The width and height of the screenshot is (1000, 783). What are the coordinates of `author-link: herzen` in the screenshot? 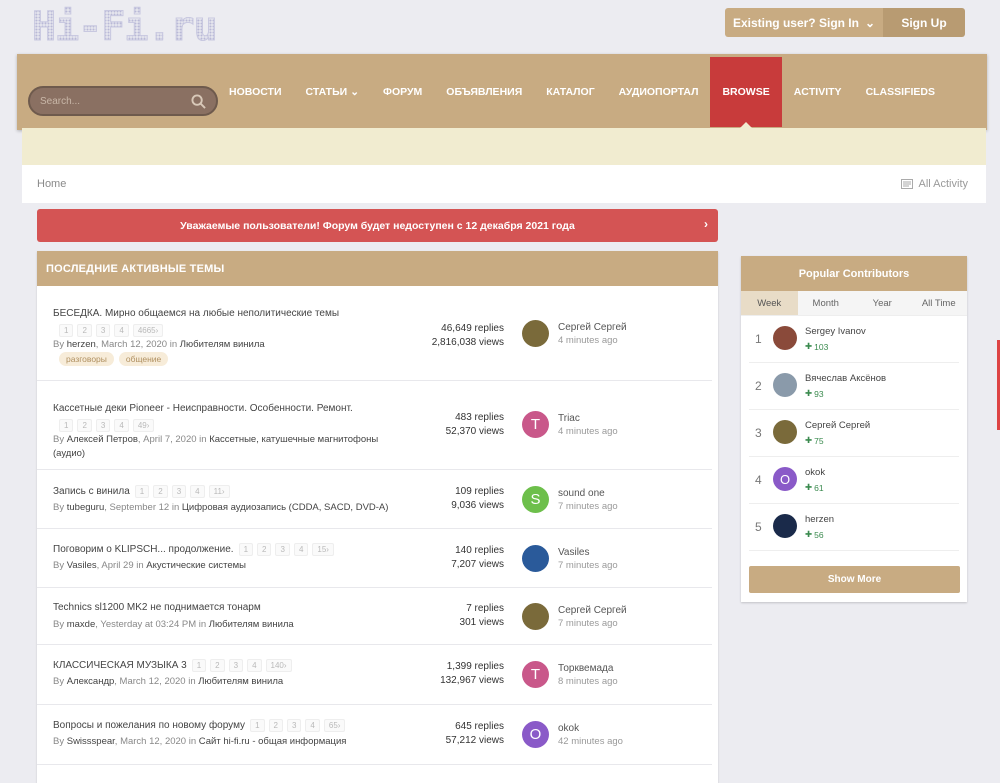 It's located at (81, 344).